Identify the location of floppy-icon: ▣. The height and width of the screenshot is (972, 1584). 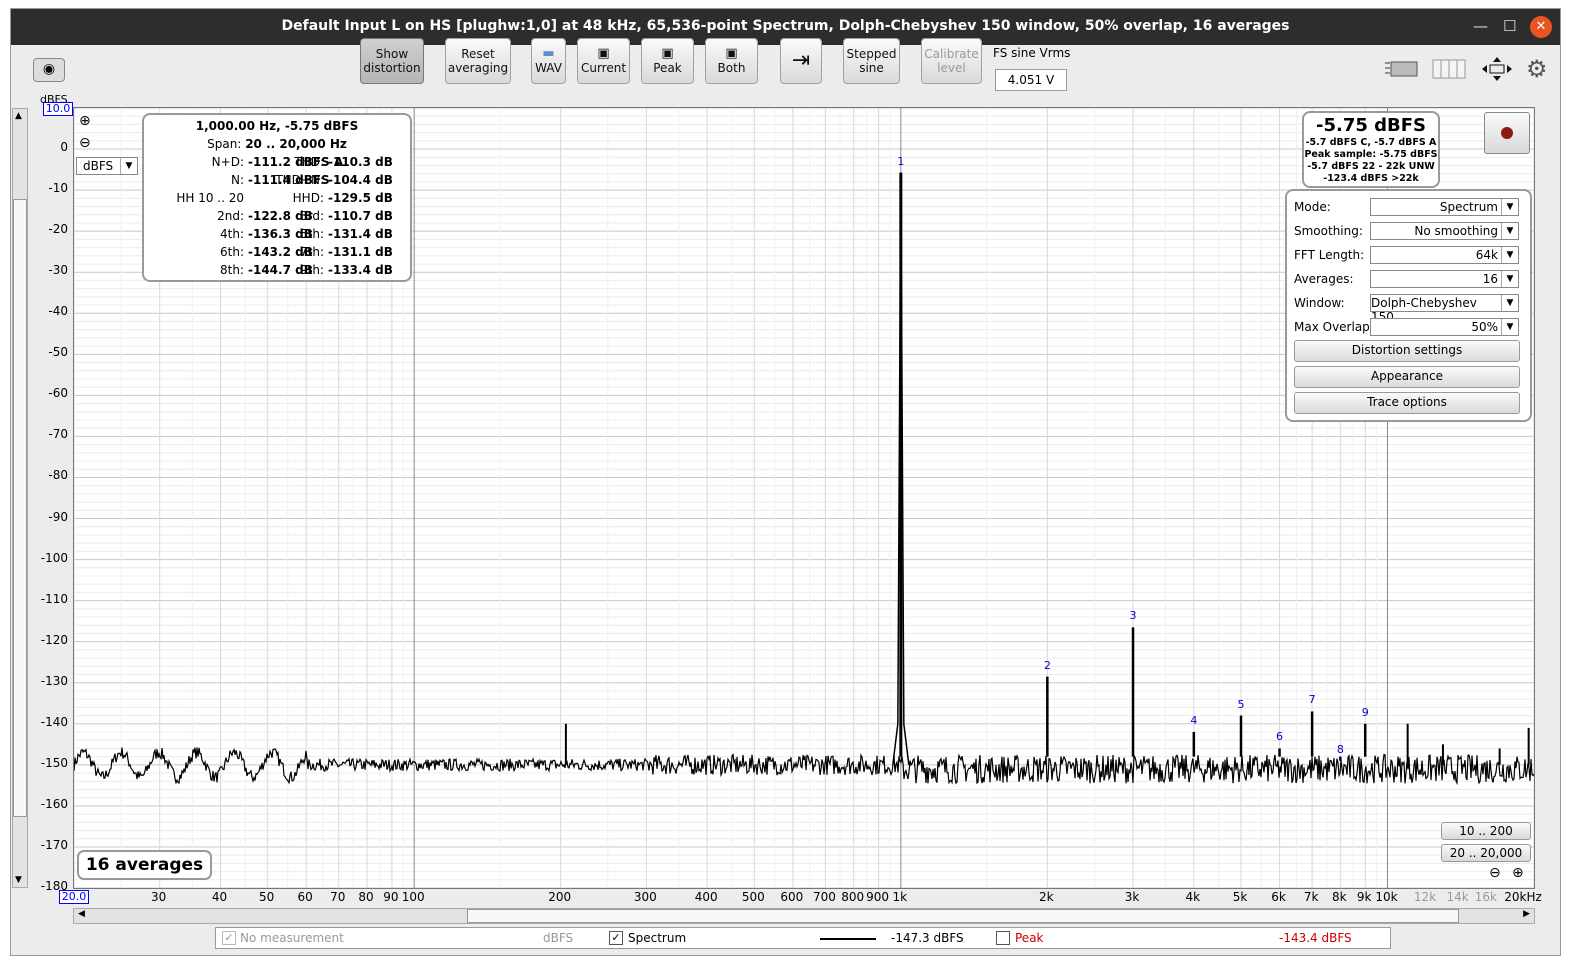
(731, 53).